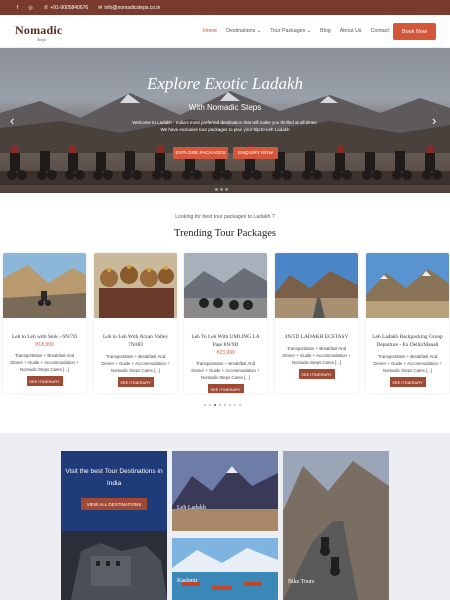 Image resolution: width=450 pixels, height=600 pixels. I want to click on section-title: Trending Tour Packages, so click(225, 233).